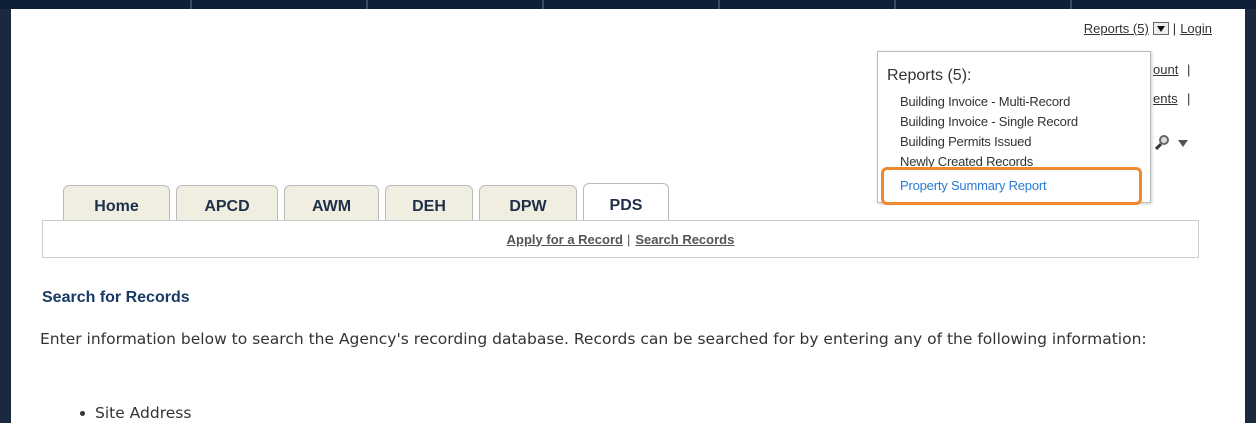 The height and width of the screenshot is (423, 1256). What do you see at coordinates (1163, 143) in the screenshot?
I see `search-icon` at bounding box center [1163, 143].